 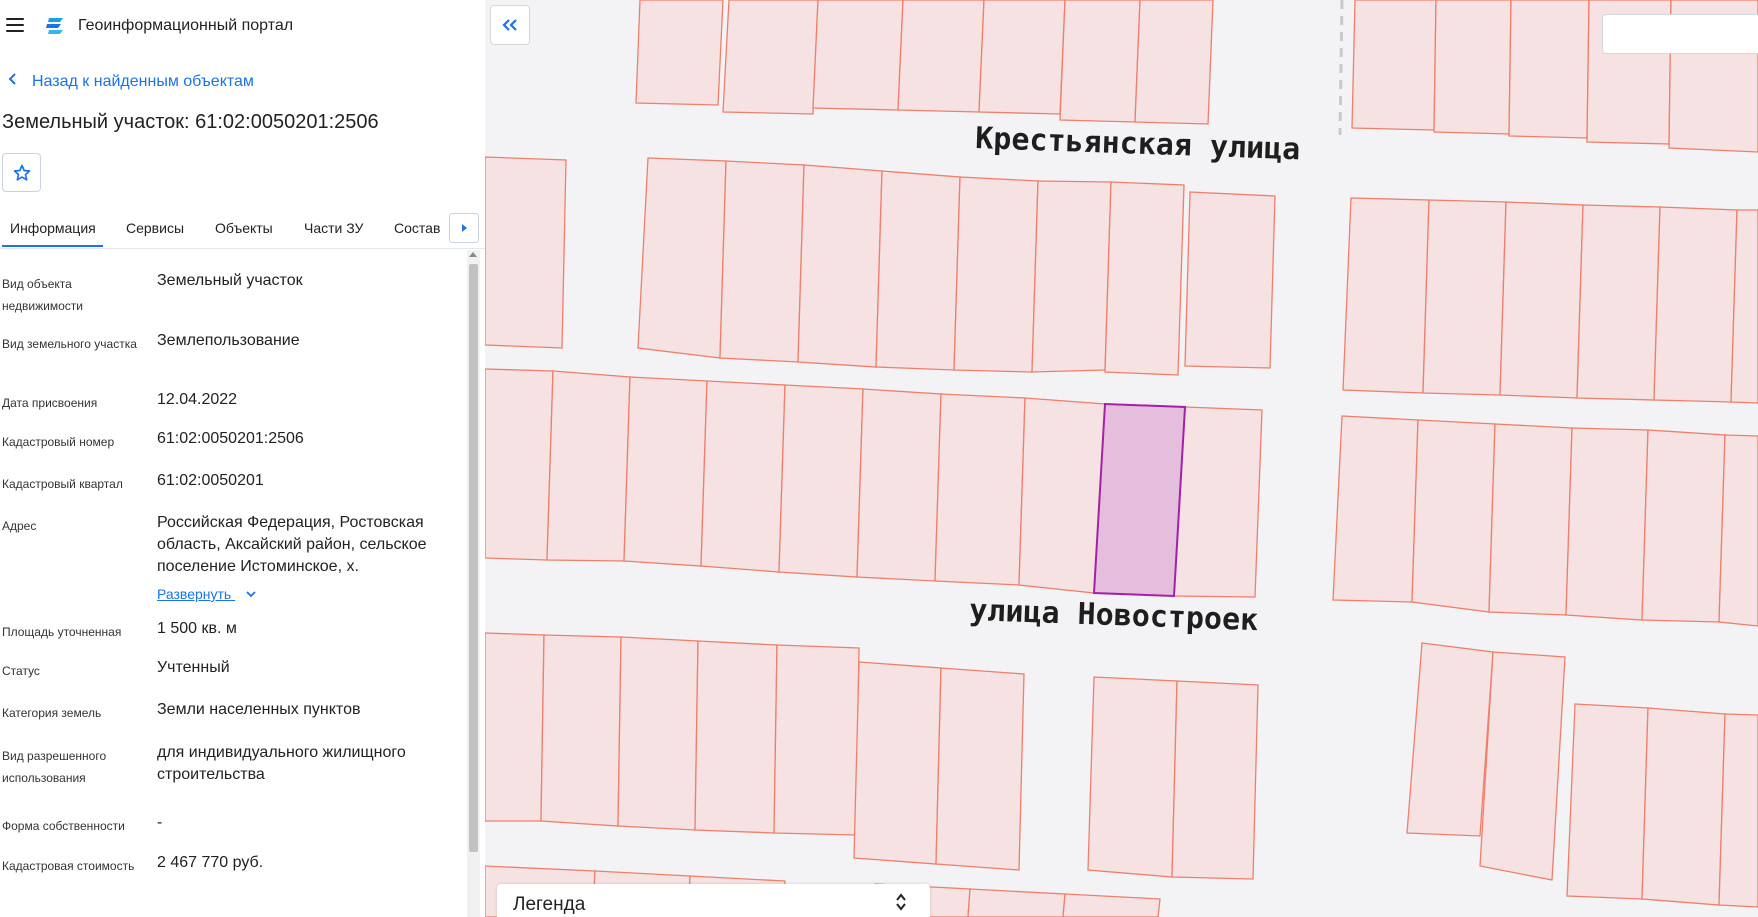 I want to click on selected-parcel, so click(x=1139, y=500).